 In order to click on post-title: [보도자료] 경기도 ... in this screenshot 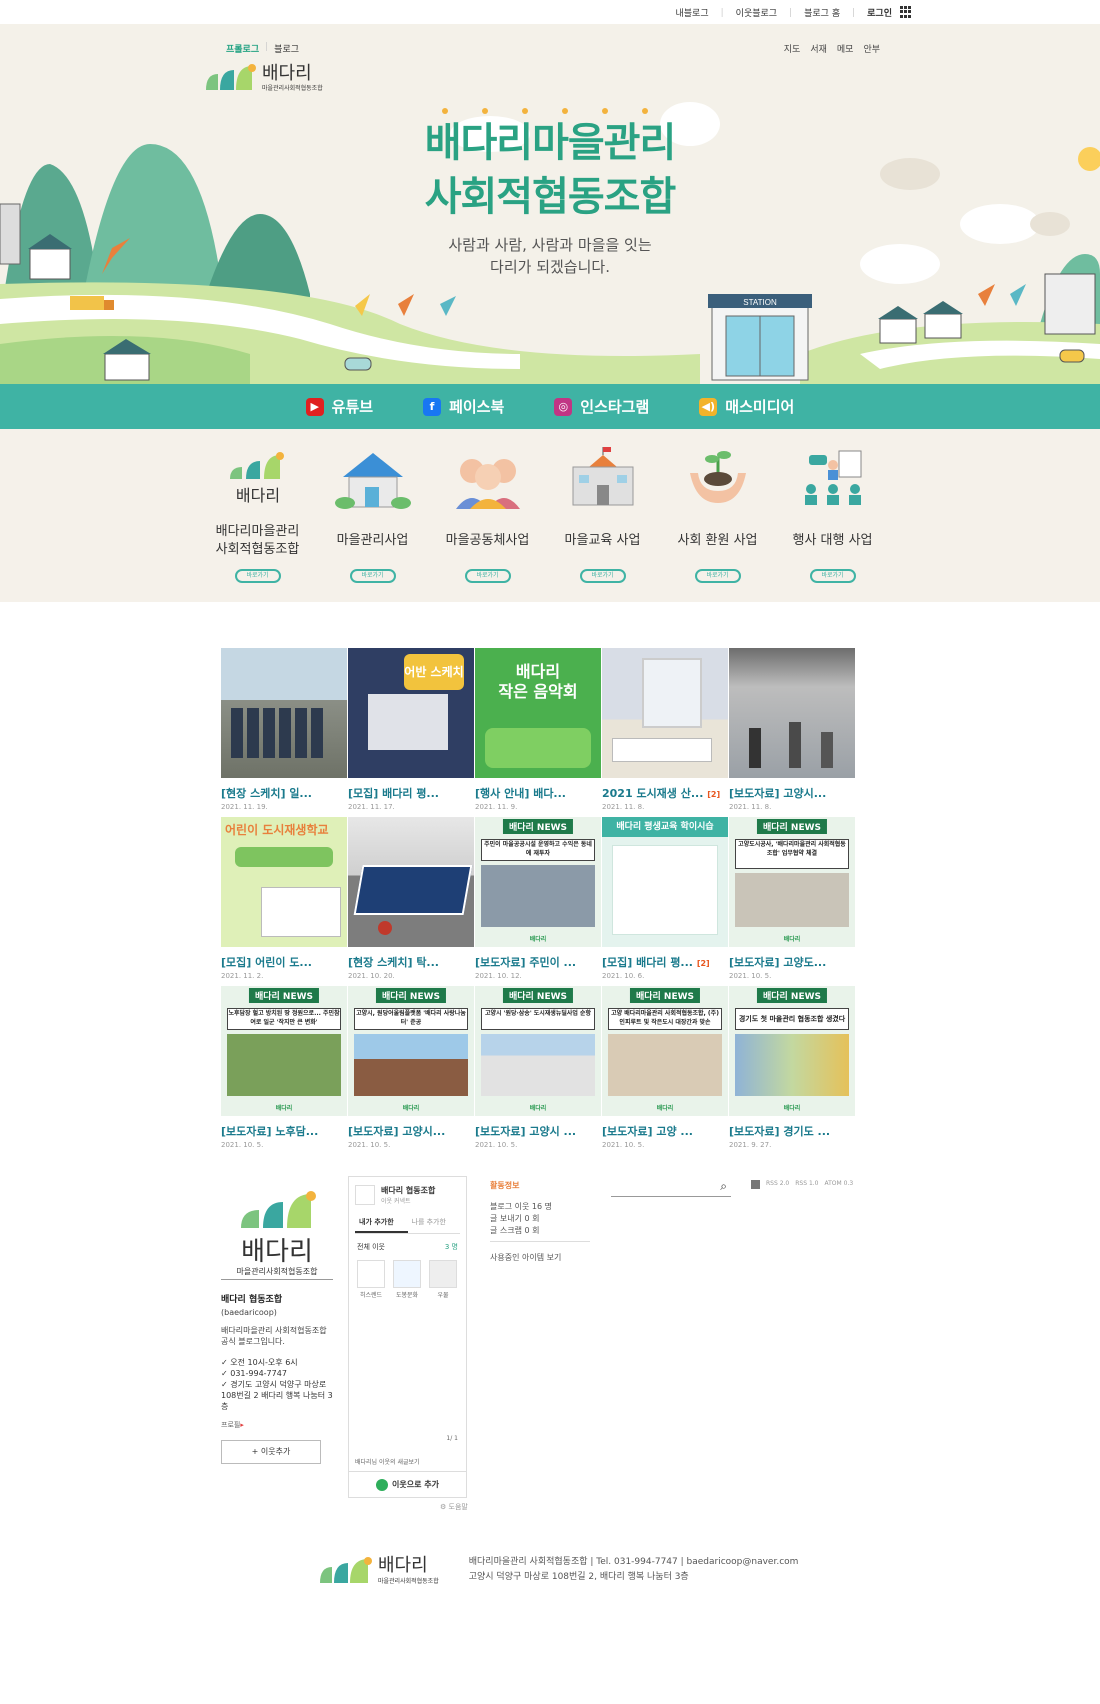, I will do `click(780, 1131)`.